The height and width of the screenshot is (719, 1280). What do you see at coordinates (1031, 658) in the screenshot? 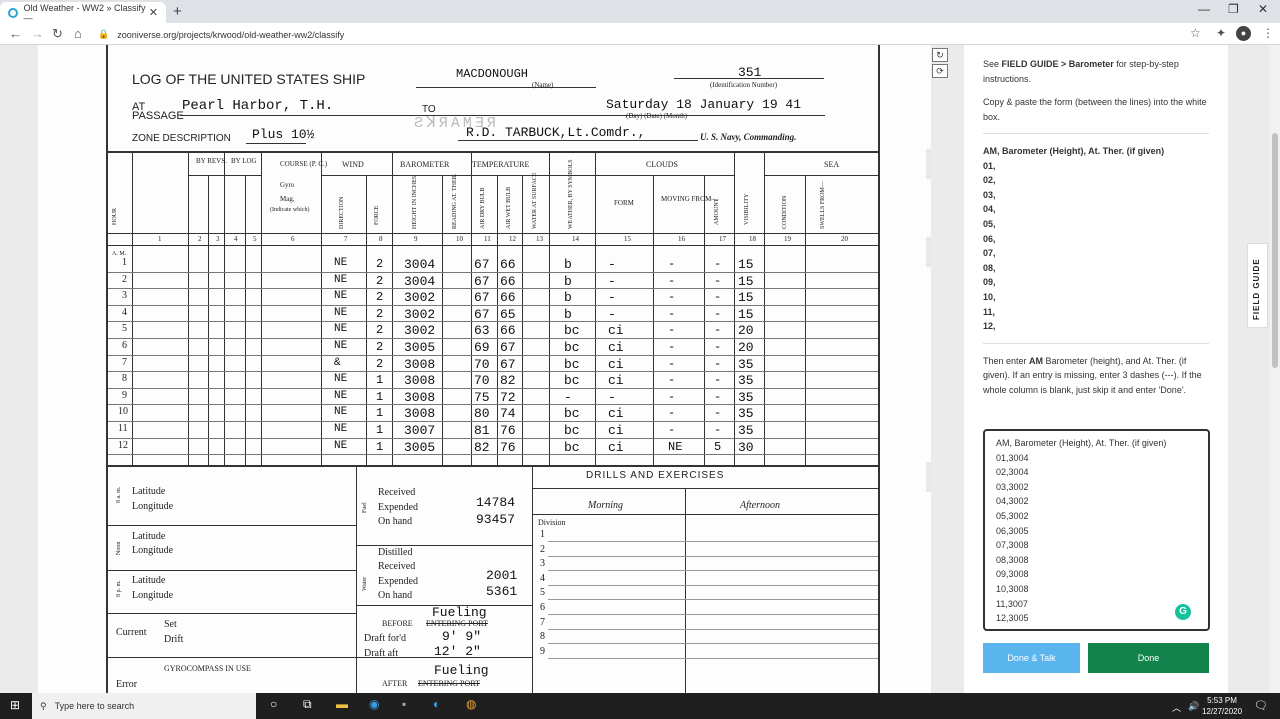
I see `done-and-talk-button: Done & Talk` at bounding box center [1031, 658].